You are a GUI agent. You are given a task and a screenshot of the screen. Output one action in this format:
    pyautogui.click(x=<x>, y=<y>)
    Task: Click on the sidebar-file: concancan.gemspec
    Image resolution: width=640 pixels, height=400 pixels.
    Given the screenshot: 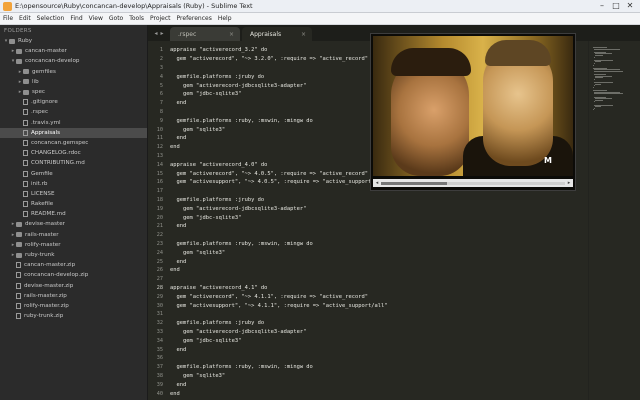 What is the action you would take?
    pyautogui.click(x=73, y=143)
    